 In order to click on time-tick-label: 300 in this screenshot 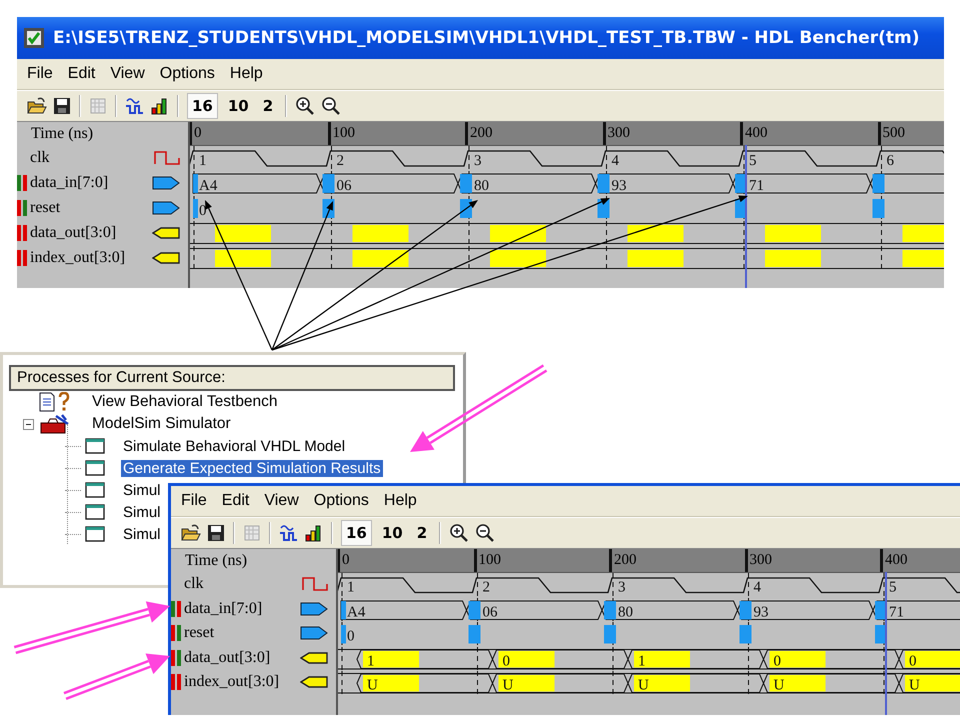, I will do `click(761, 560)`.